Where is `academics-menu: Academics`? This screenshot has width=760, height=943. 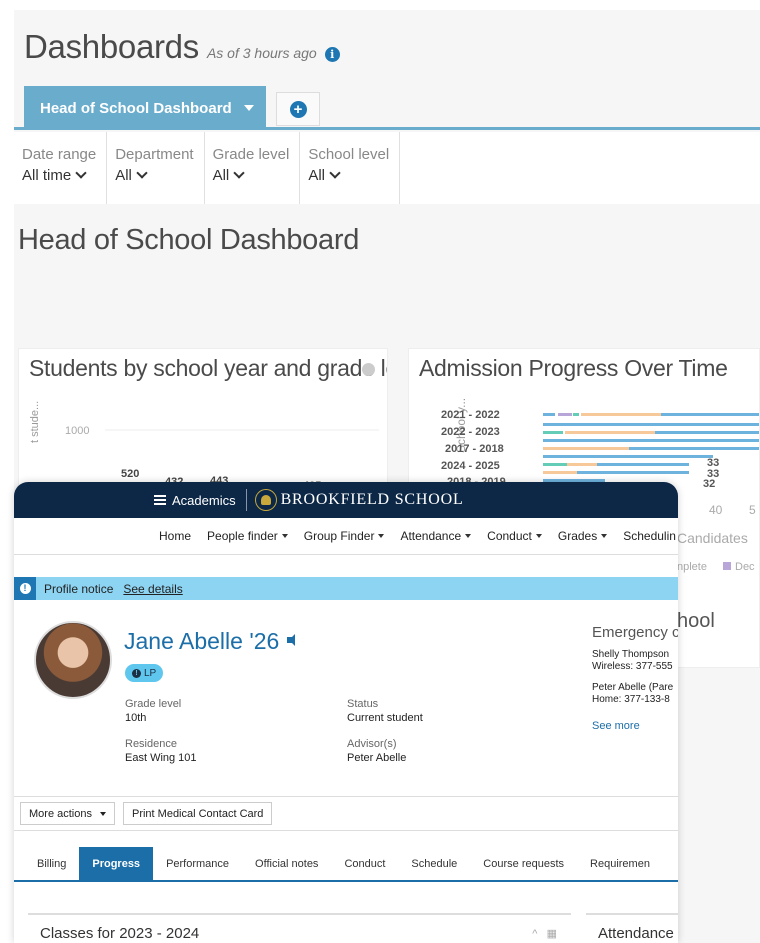 academics-menu: Academics is located at coordinates (200, 500).